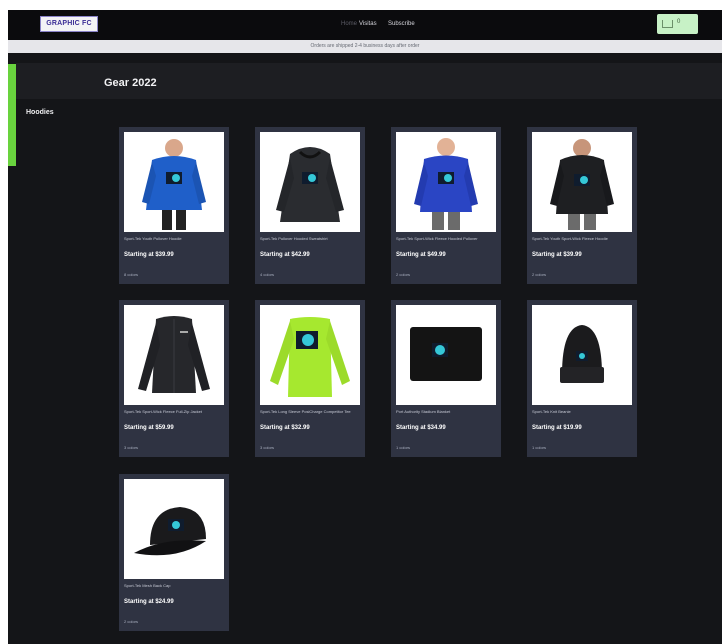 The height and width of the screenshot is (644, 722). Describe the element at coordinates (174, 588) in the screenshot. I see `product-title: Sport-Tek Mesh Back Cap` at that location.